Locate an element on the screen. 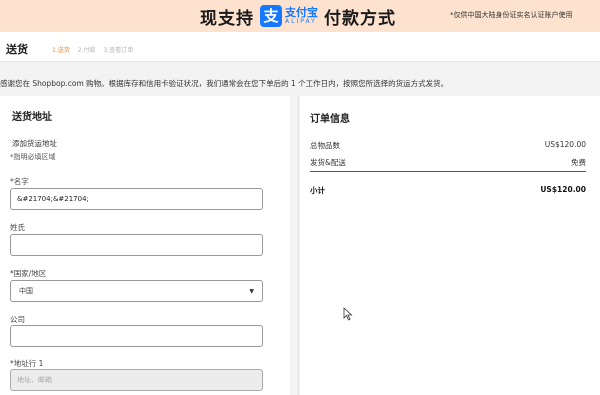 Image resolution: width=600 pixels, height=395 pixels. order-summary-title: 订单信息 is located at coordinates (330, 119).